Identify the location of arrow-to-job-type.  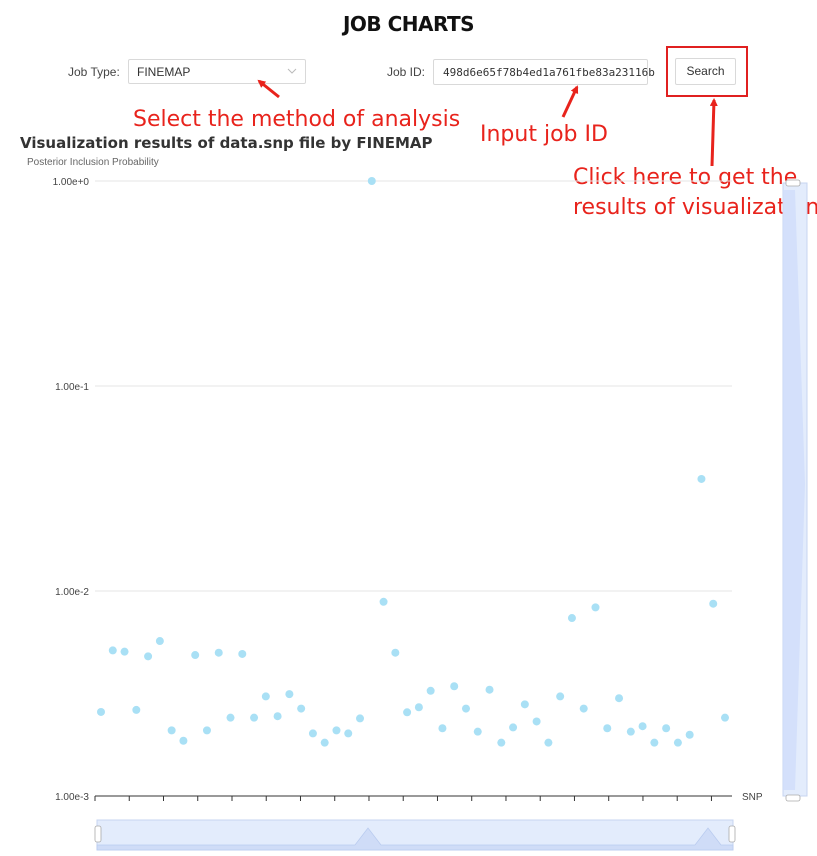
(268, 89).